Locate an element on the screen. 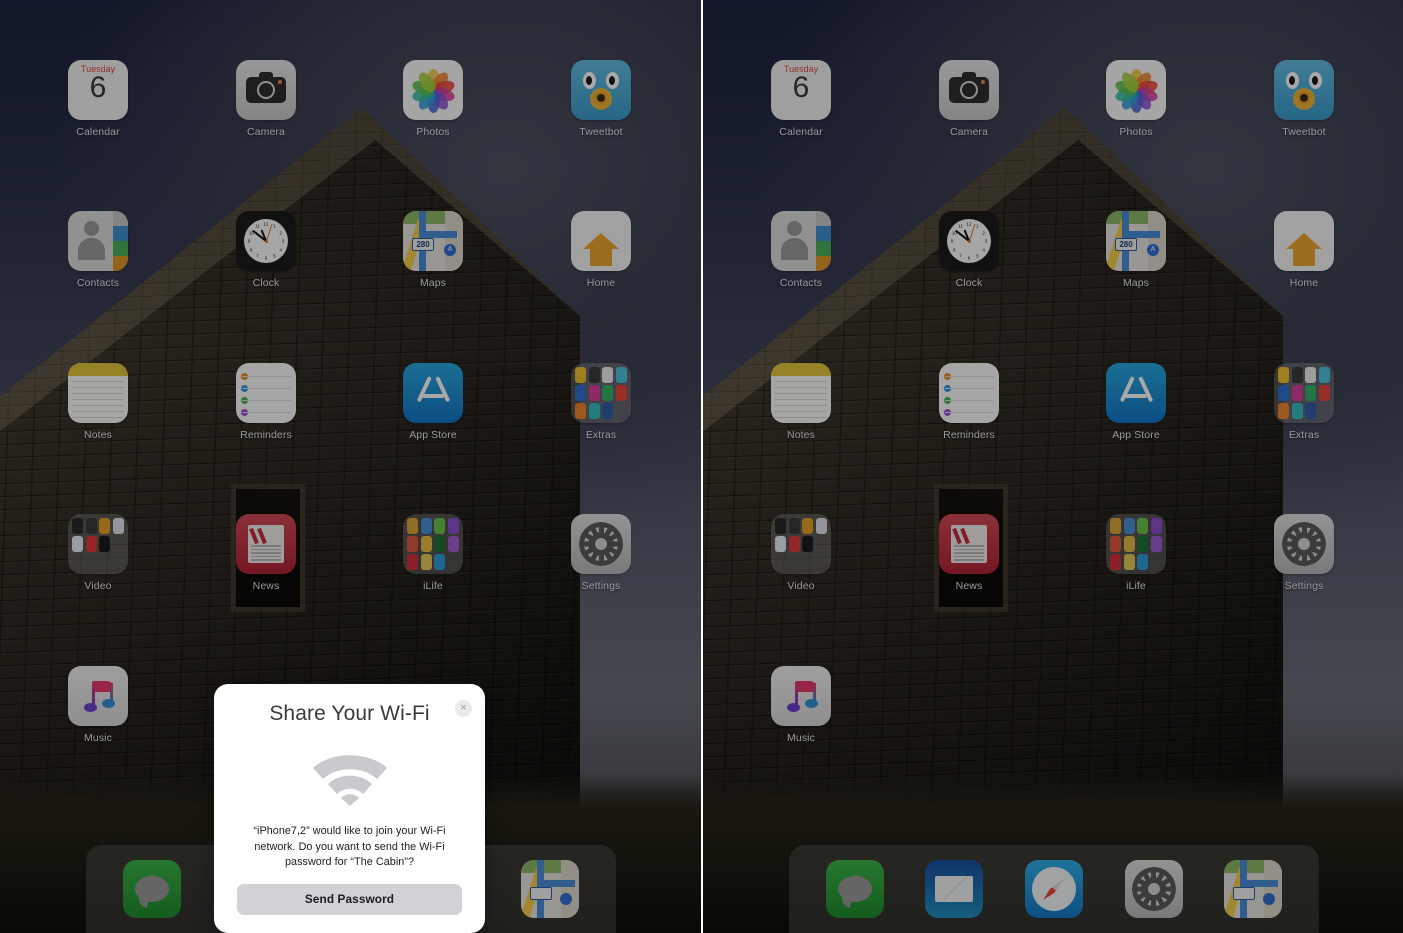 The height and width of the screenshot is (933, 1403). wifi-icon is located at coordinates (350, 777).